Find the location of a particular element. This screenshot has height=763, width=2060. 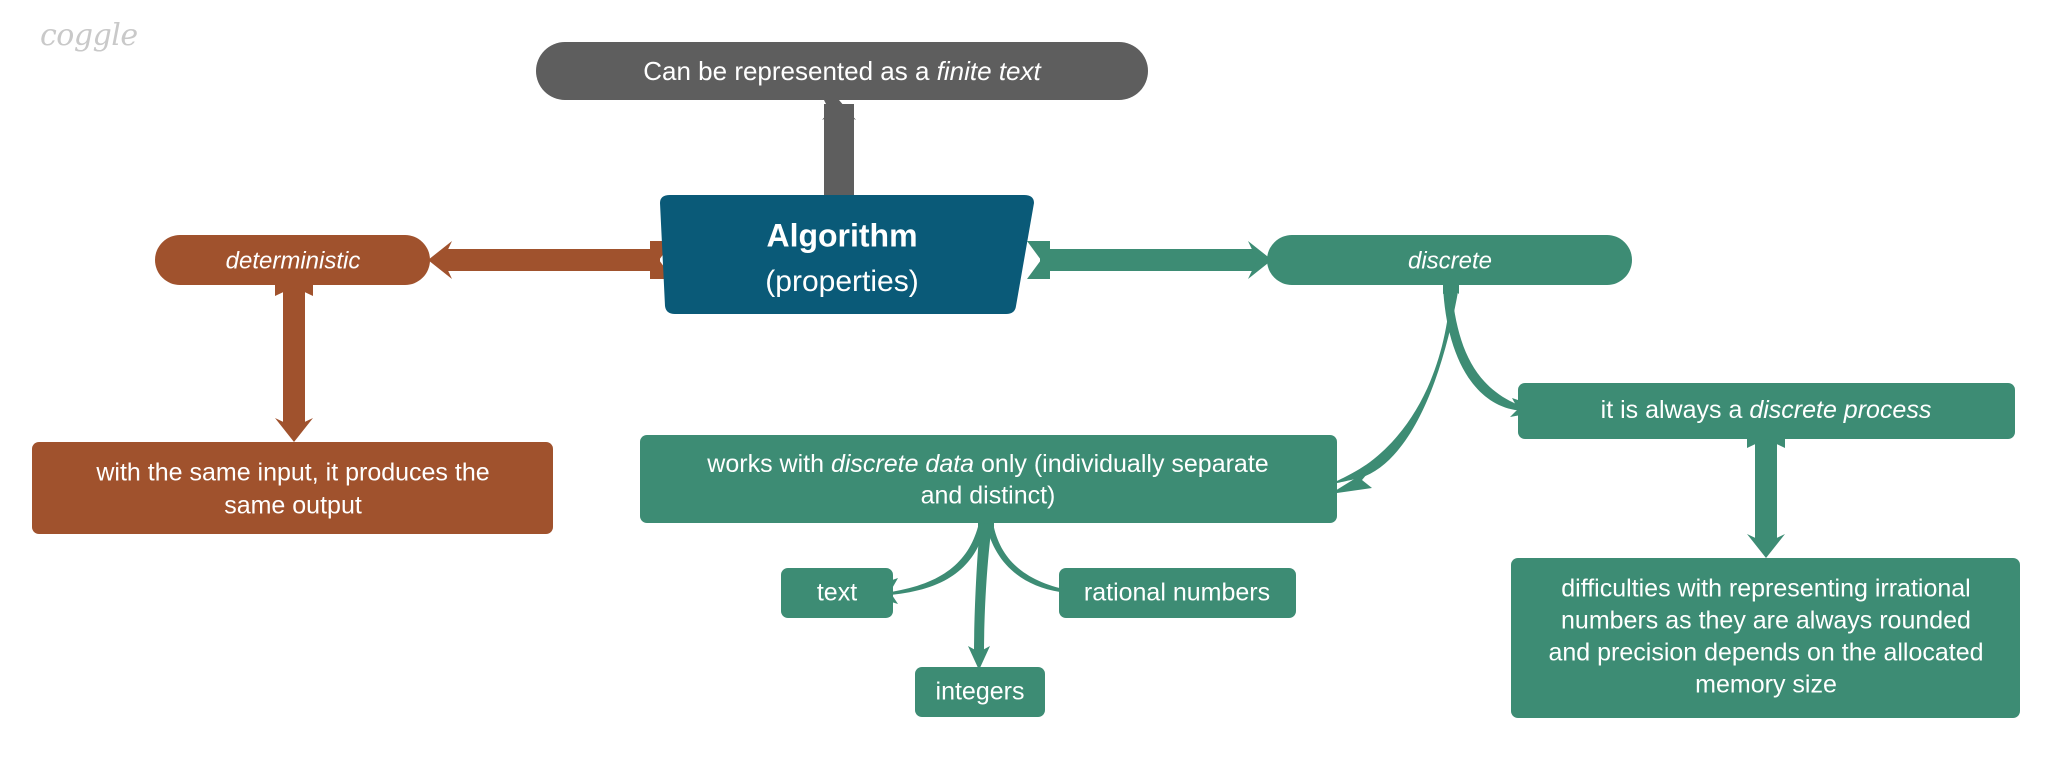

node-root-algorithm: Algorithm (properties) is located at coordinates (847, 254).